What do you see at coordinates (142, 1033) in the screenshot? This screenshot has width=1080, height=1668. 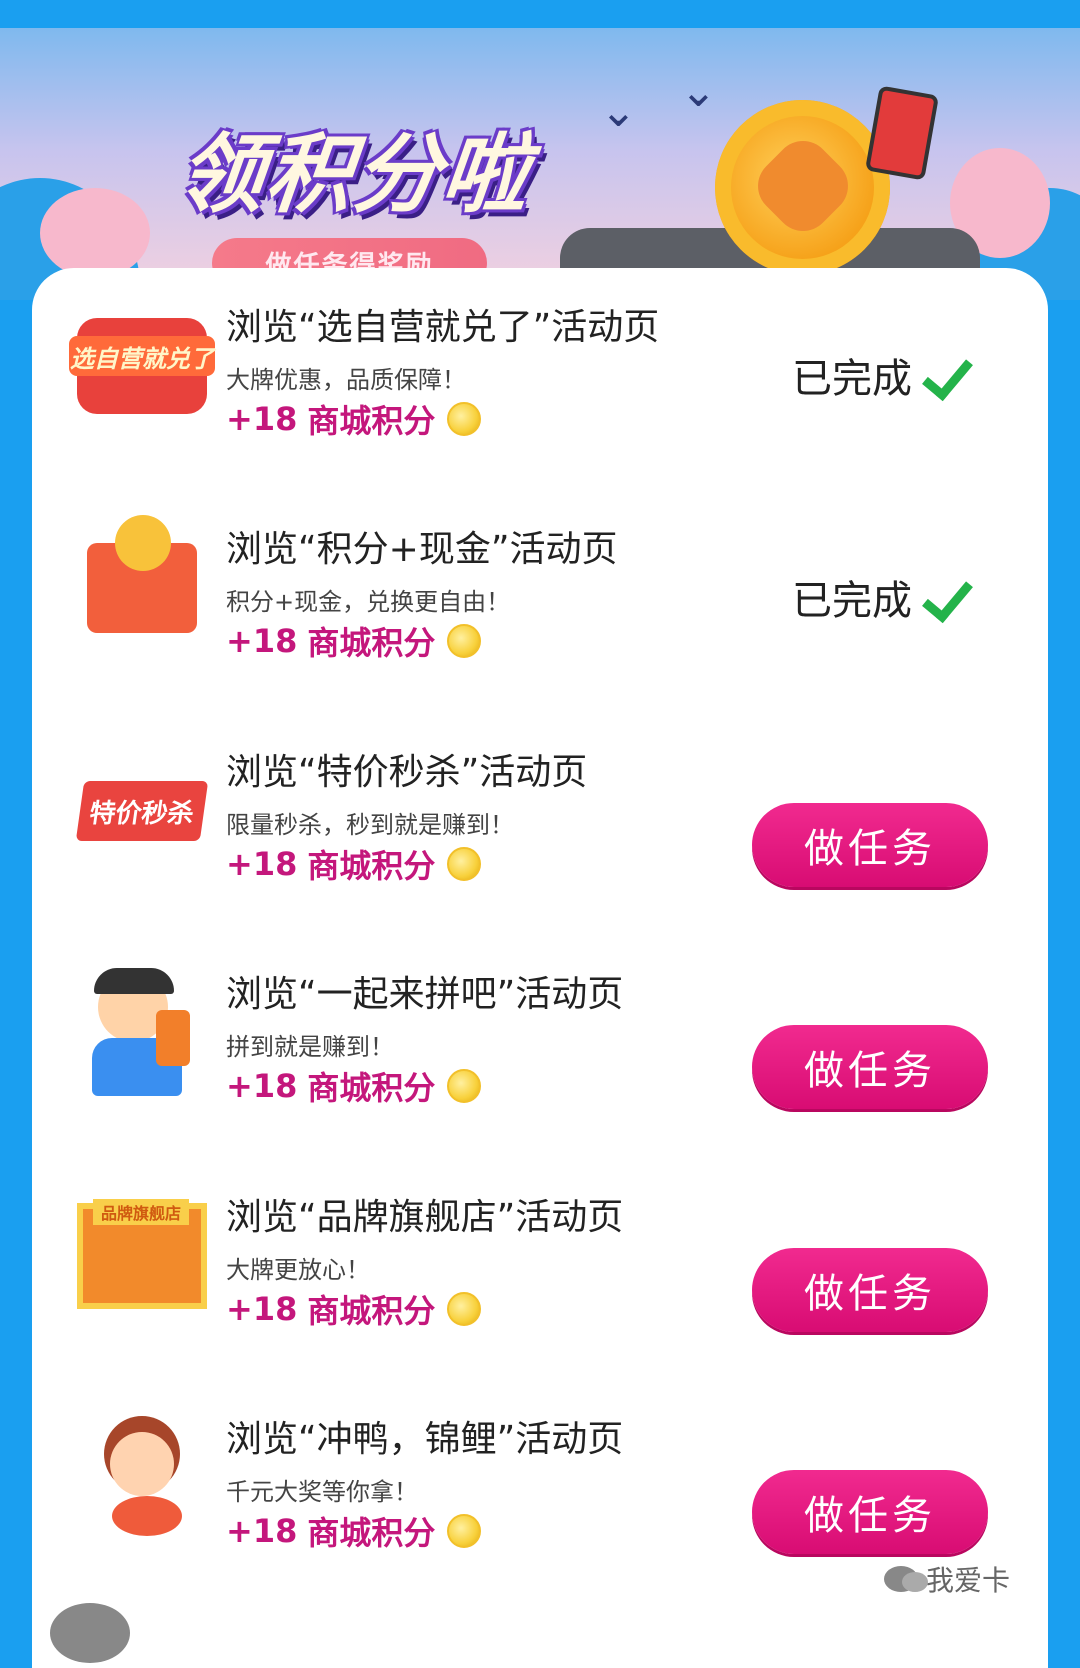 I see `delivery-person-icon` at bounding box center [142, 1033].